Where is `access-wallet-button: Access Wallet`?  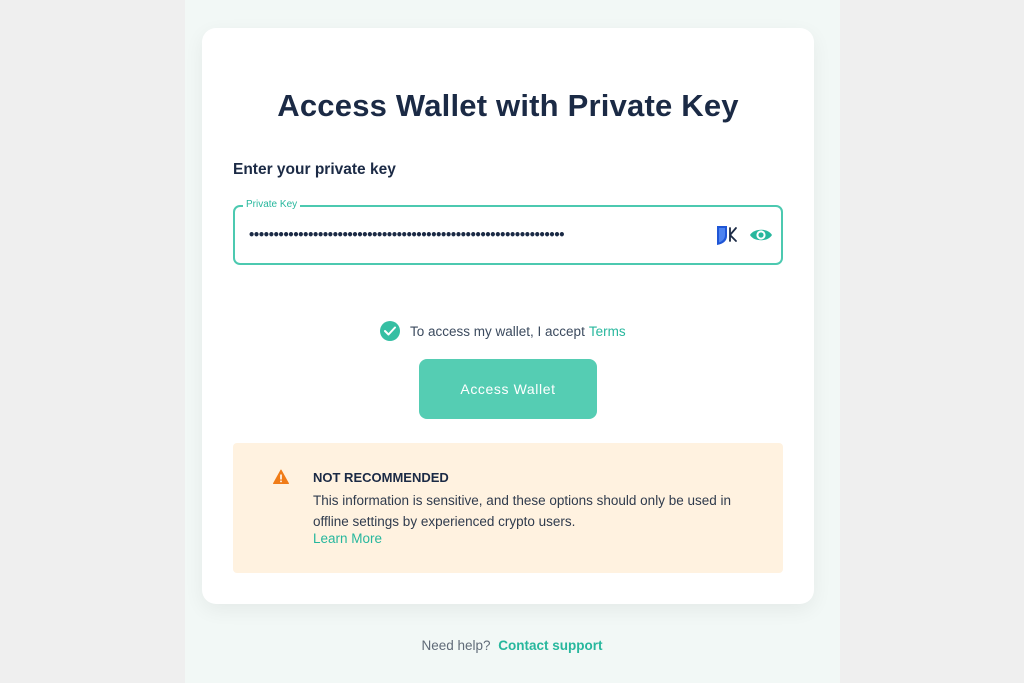
access-wallet-button: Access Wallet is located at coordinates (508, 389).